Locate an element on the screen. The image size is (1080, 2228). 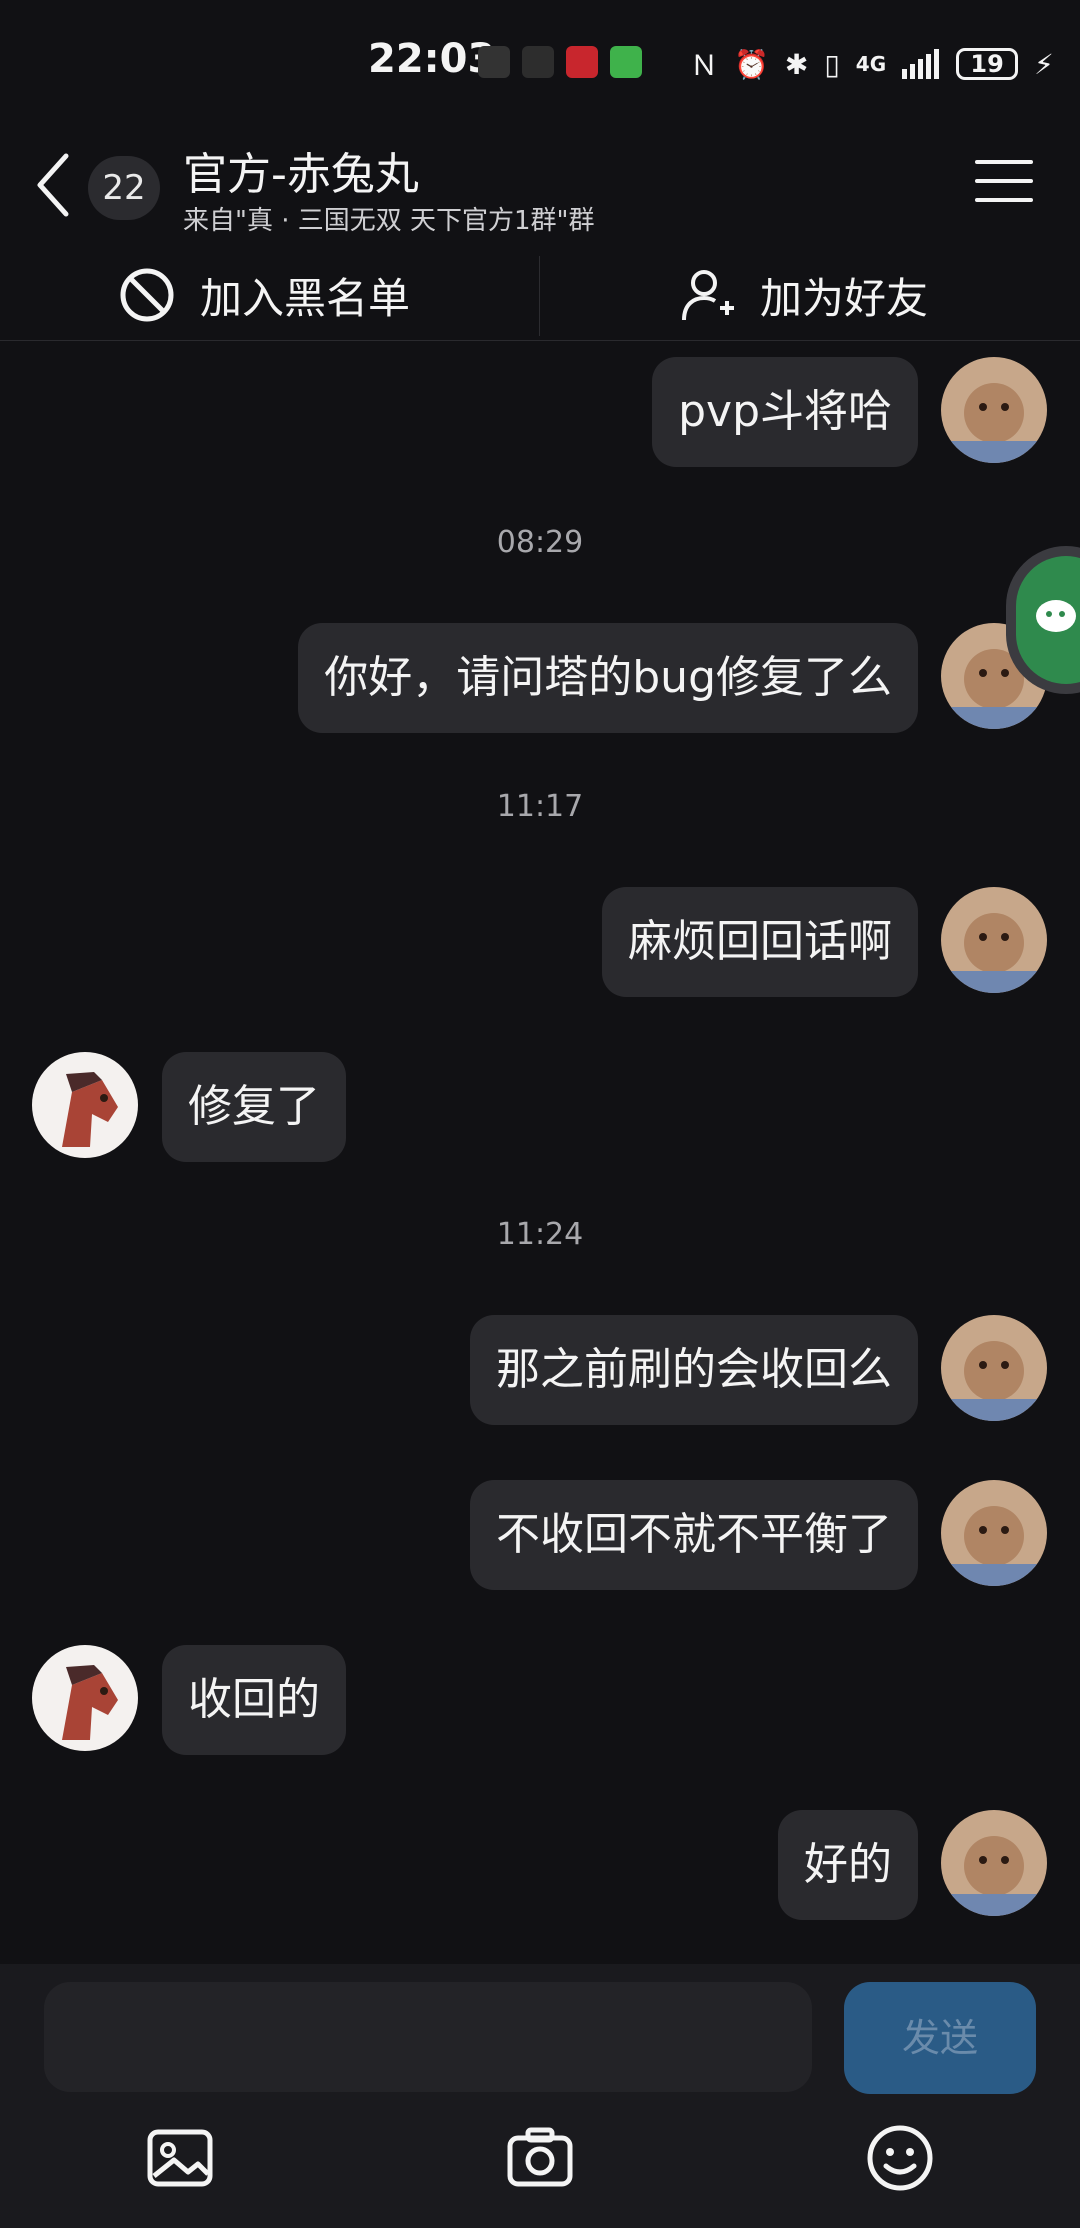
status-time: 22:03 is located at coordinates (432, 59).